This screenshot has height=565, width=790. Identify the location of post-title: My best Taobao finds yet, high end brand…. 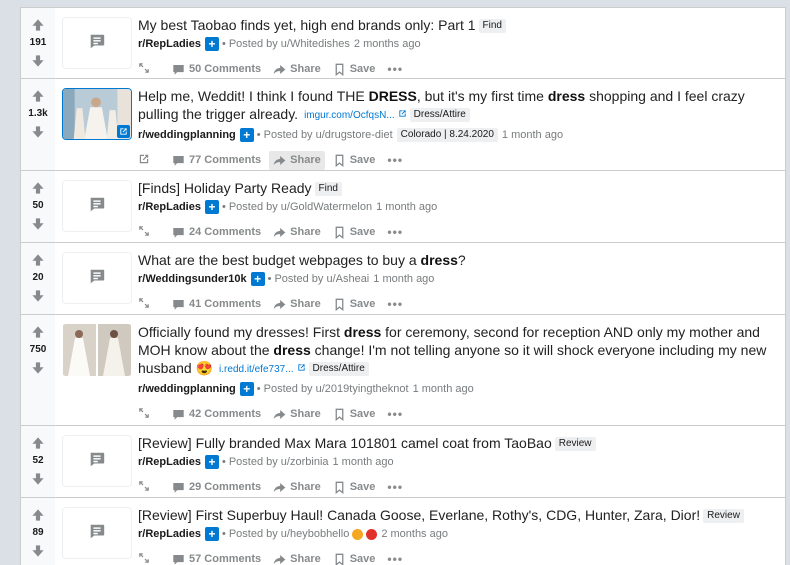
(457, 25).